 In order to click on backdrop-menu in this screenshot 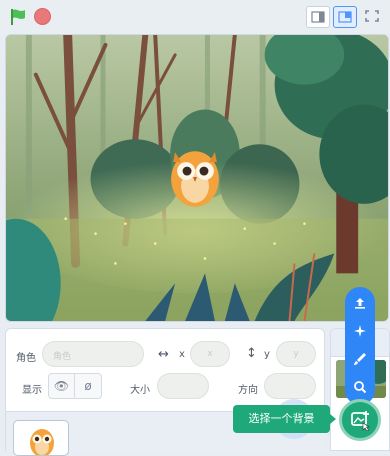, I will do `click(360, 346)`.